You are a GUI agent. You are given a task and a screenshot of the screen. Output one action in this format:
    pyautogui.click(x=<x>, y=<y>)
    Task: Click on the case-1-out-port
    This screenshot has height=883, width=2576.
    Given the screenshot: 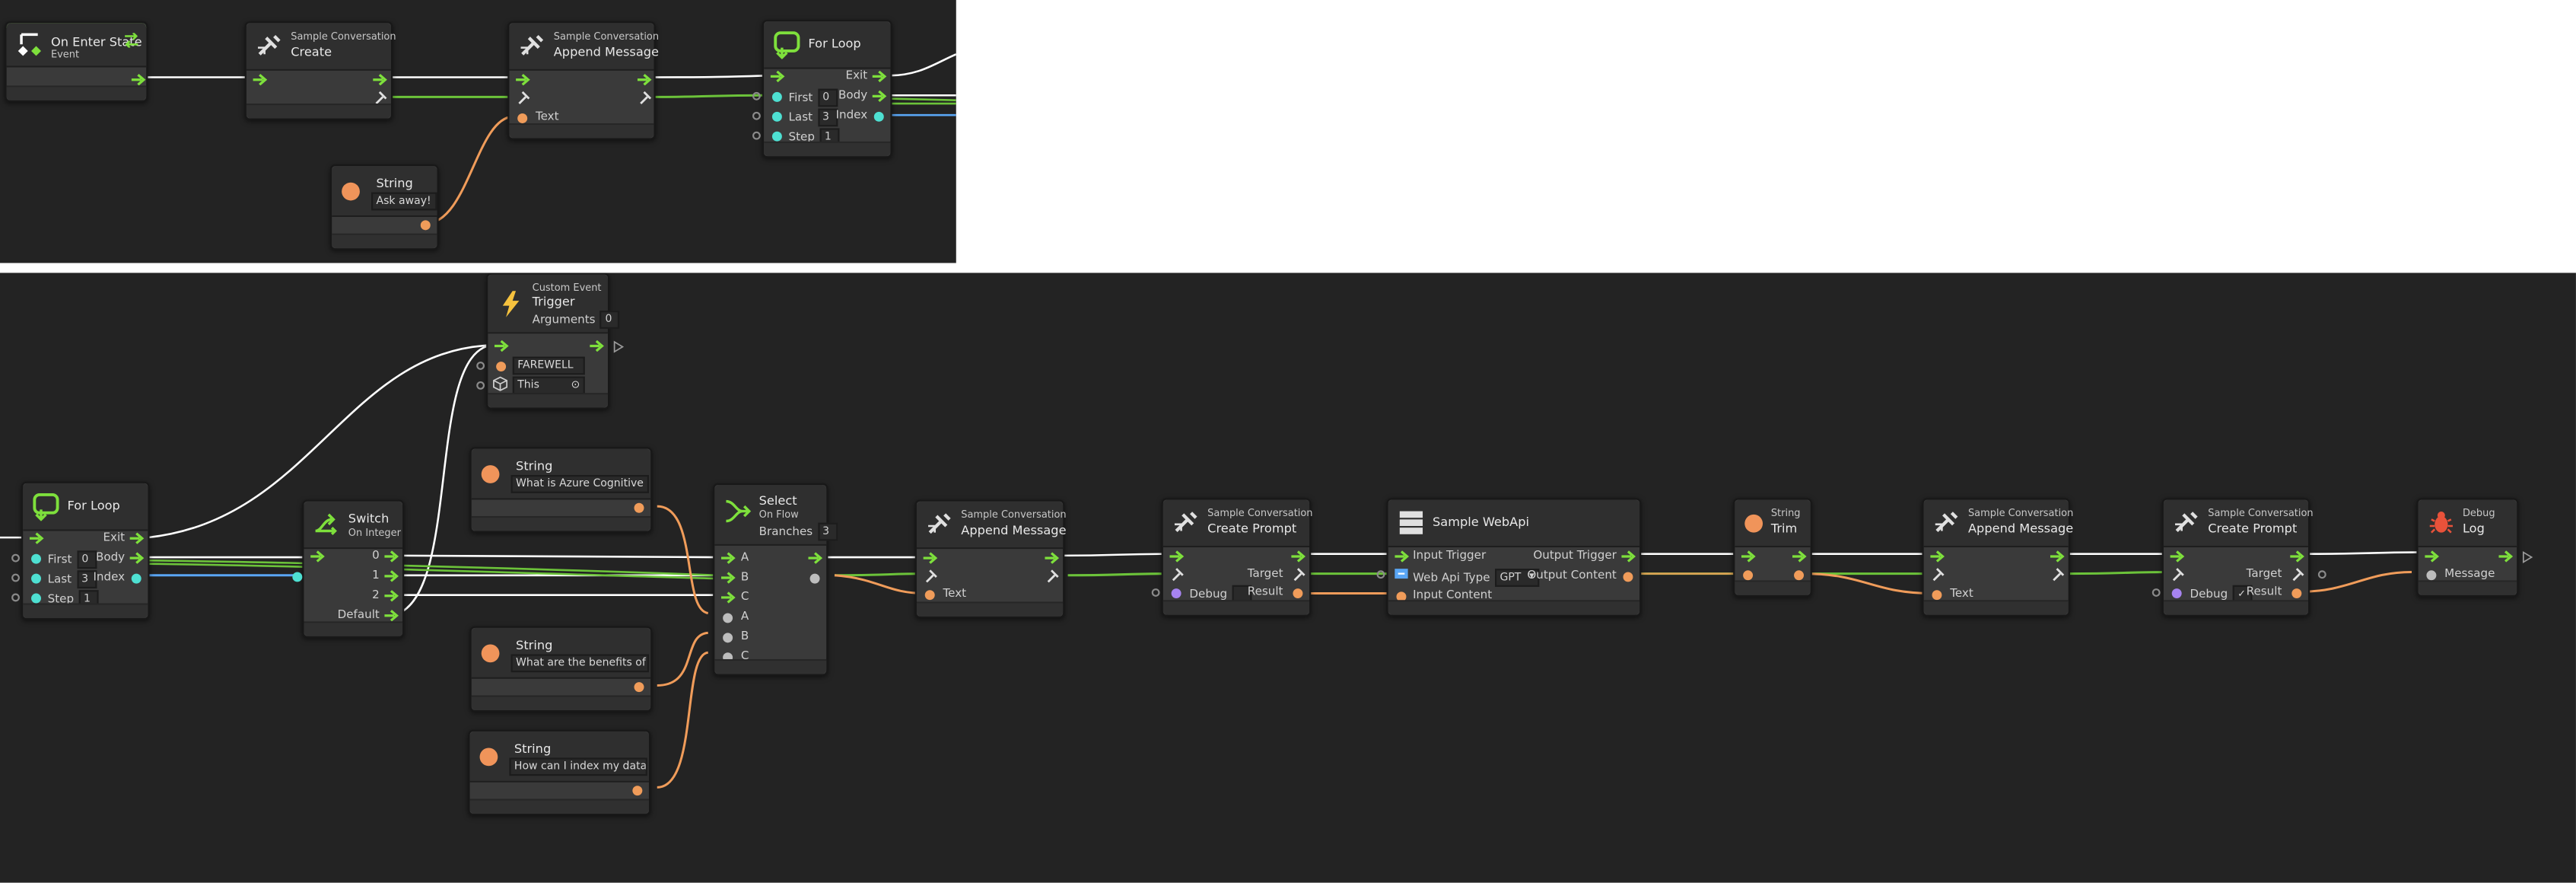 What is the action you would take?
    pyautogui.click(x=391, y=576)
    